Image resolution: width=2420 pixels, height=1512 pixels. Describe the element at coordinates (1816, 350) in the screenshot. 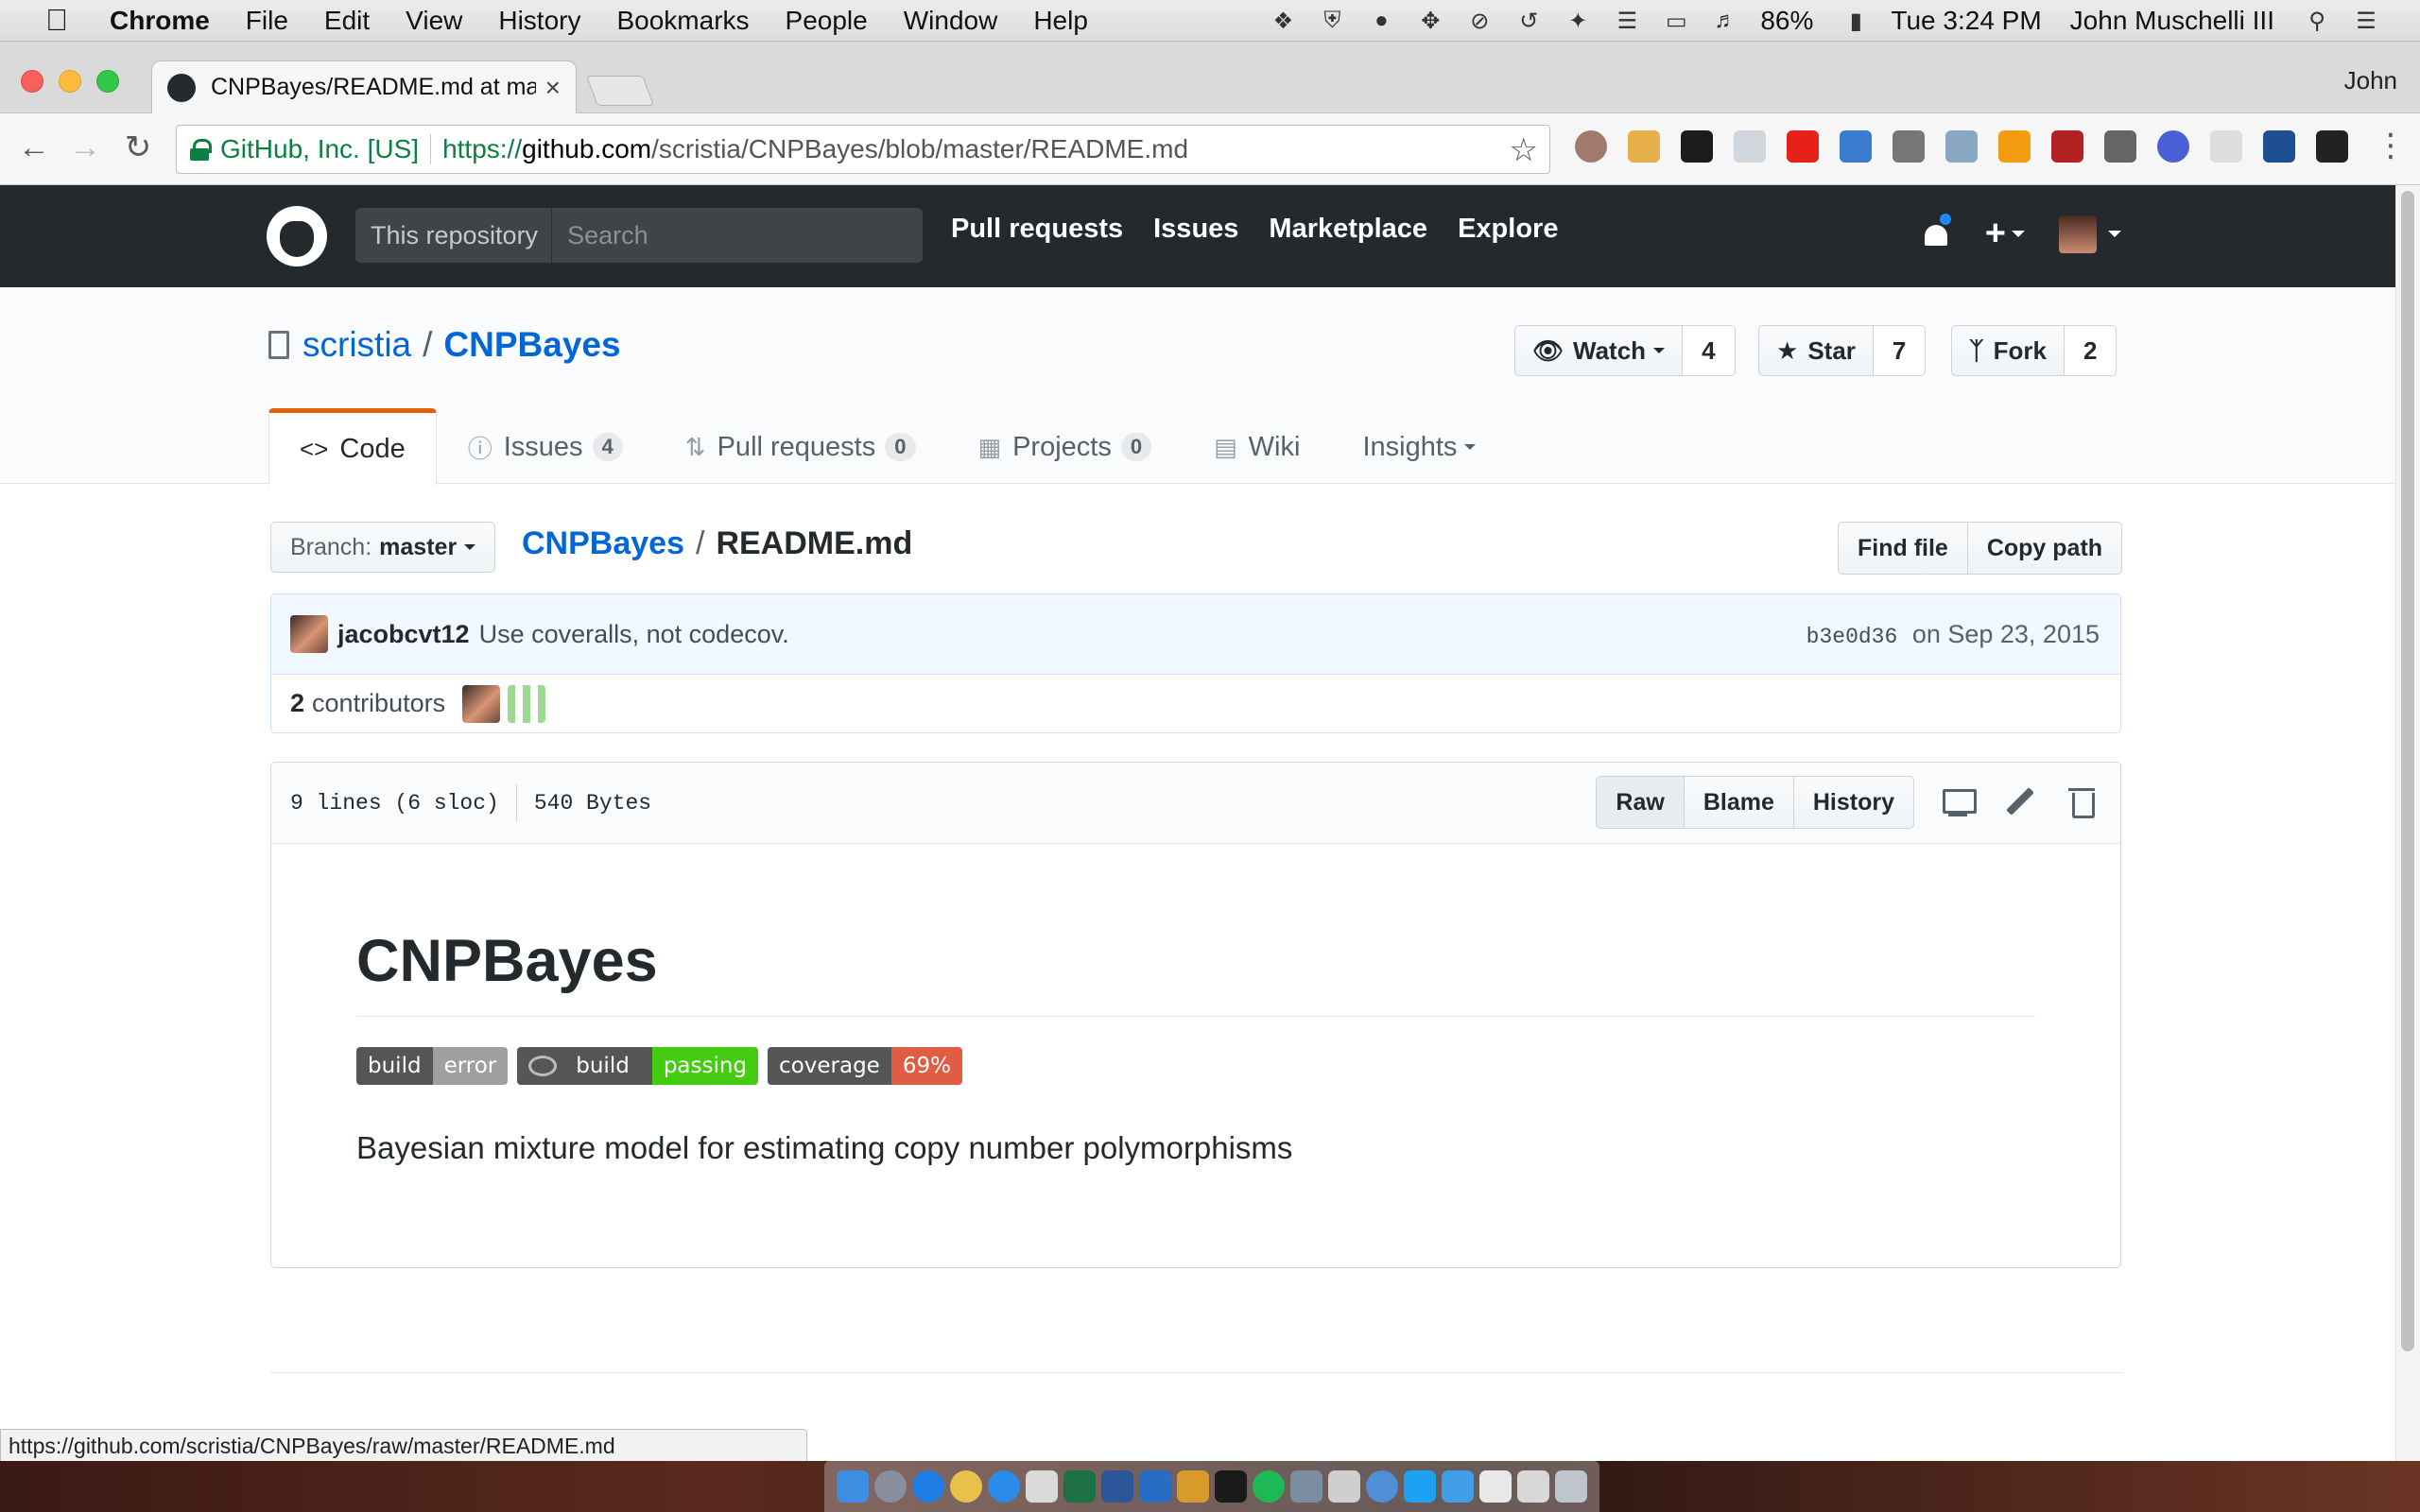

I see `star-button: ★ Star` at that location.